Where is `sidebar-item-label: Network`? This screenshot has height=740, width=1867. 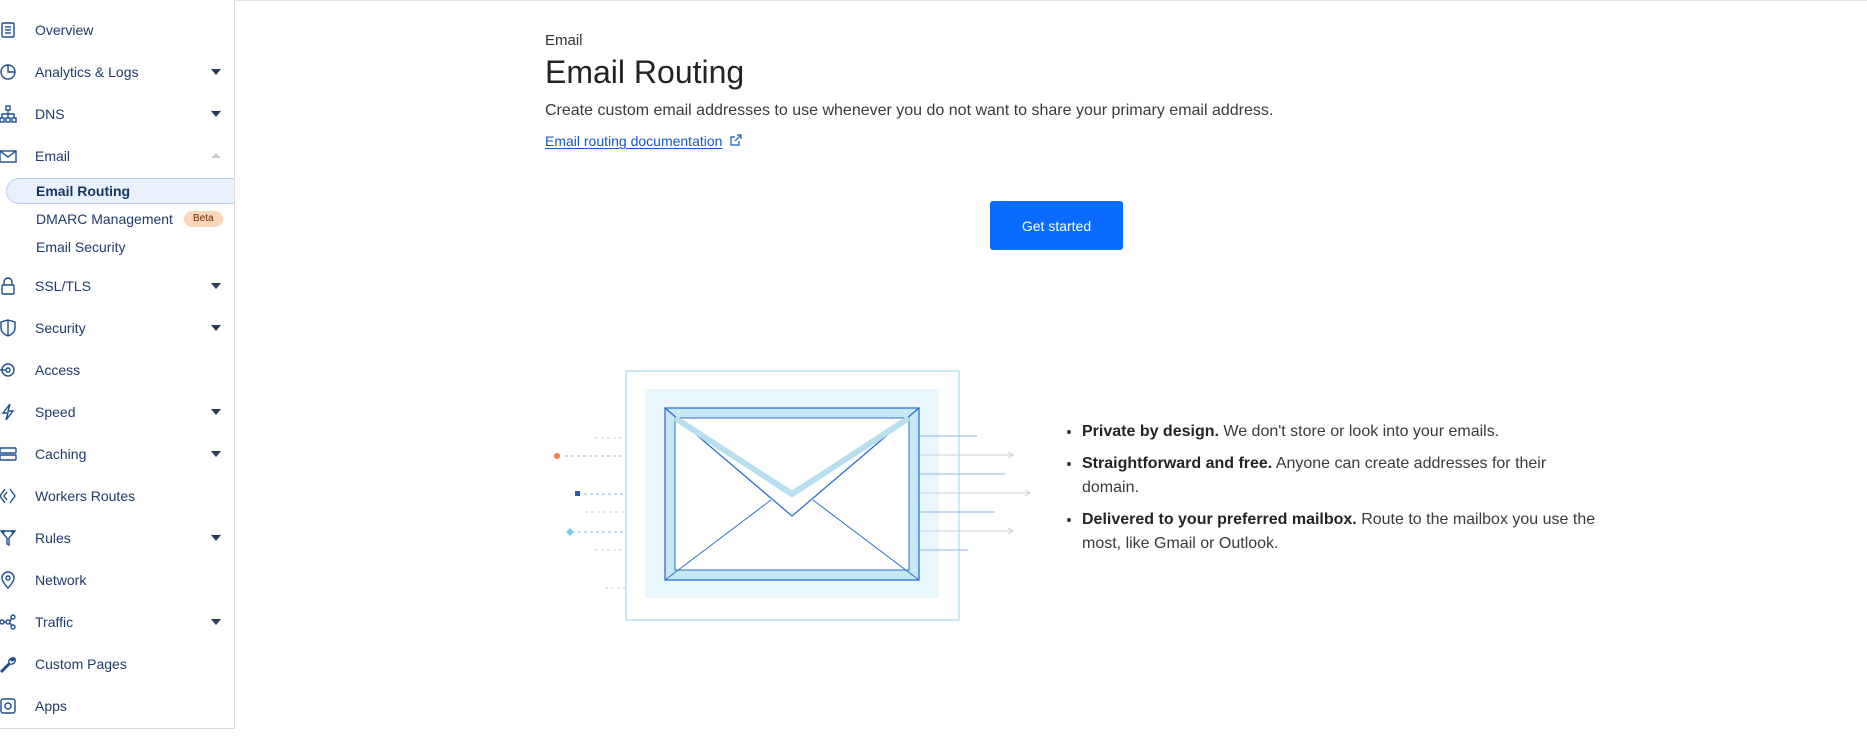
sidebar-item-label: Network is located at coordinates (61, 580).